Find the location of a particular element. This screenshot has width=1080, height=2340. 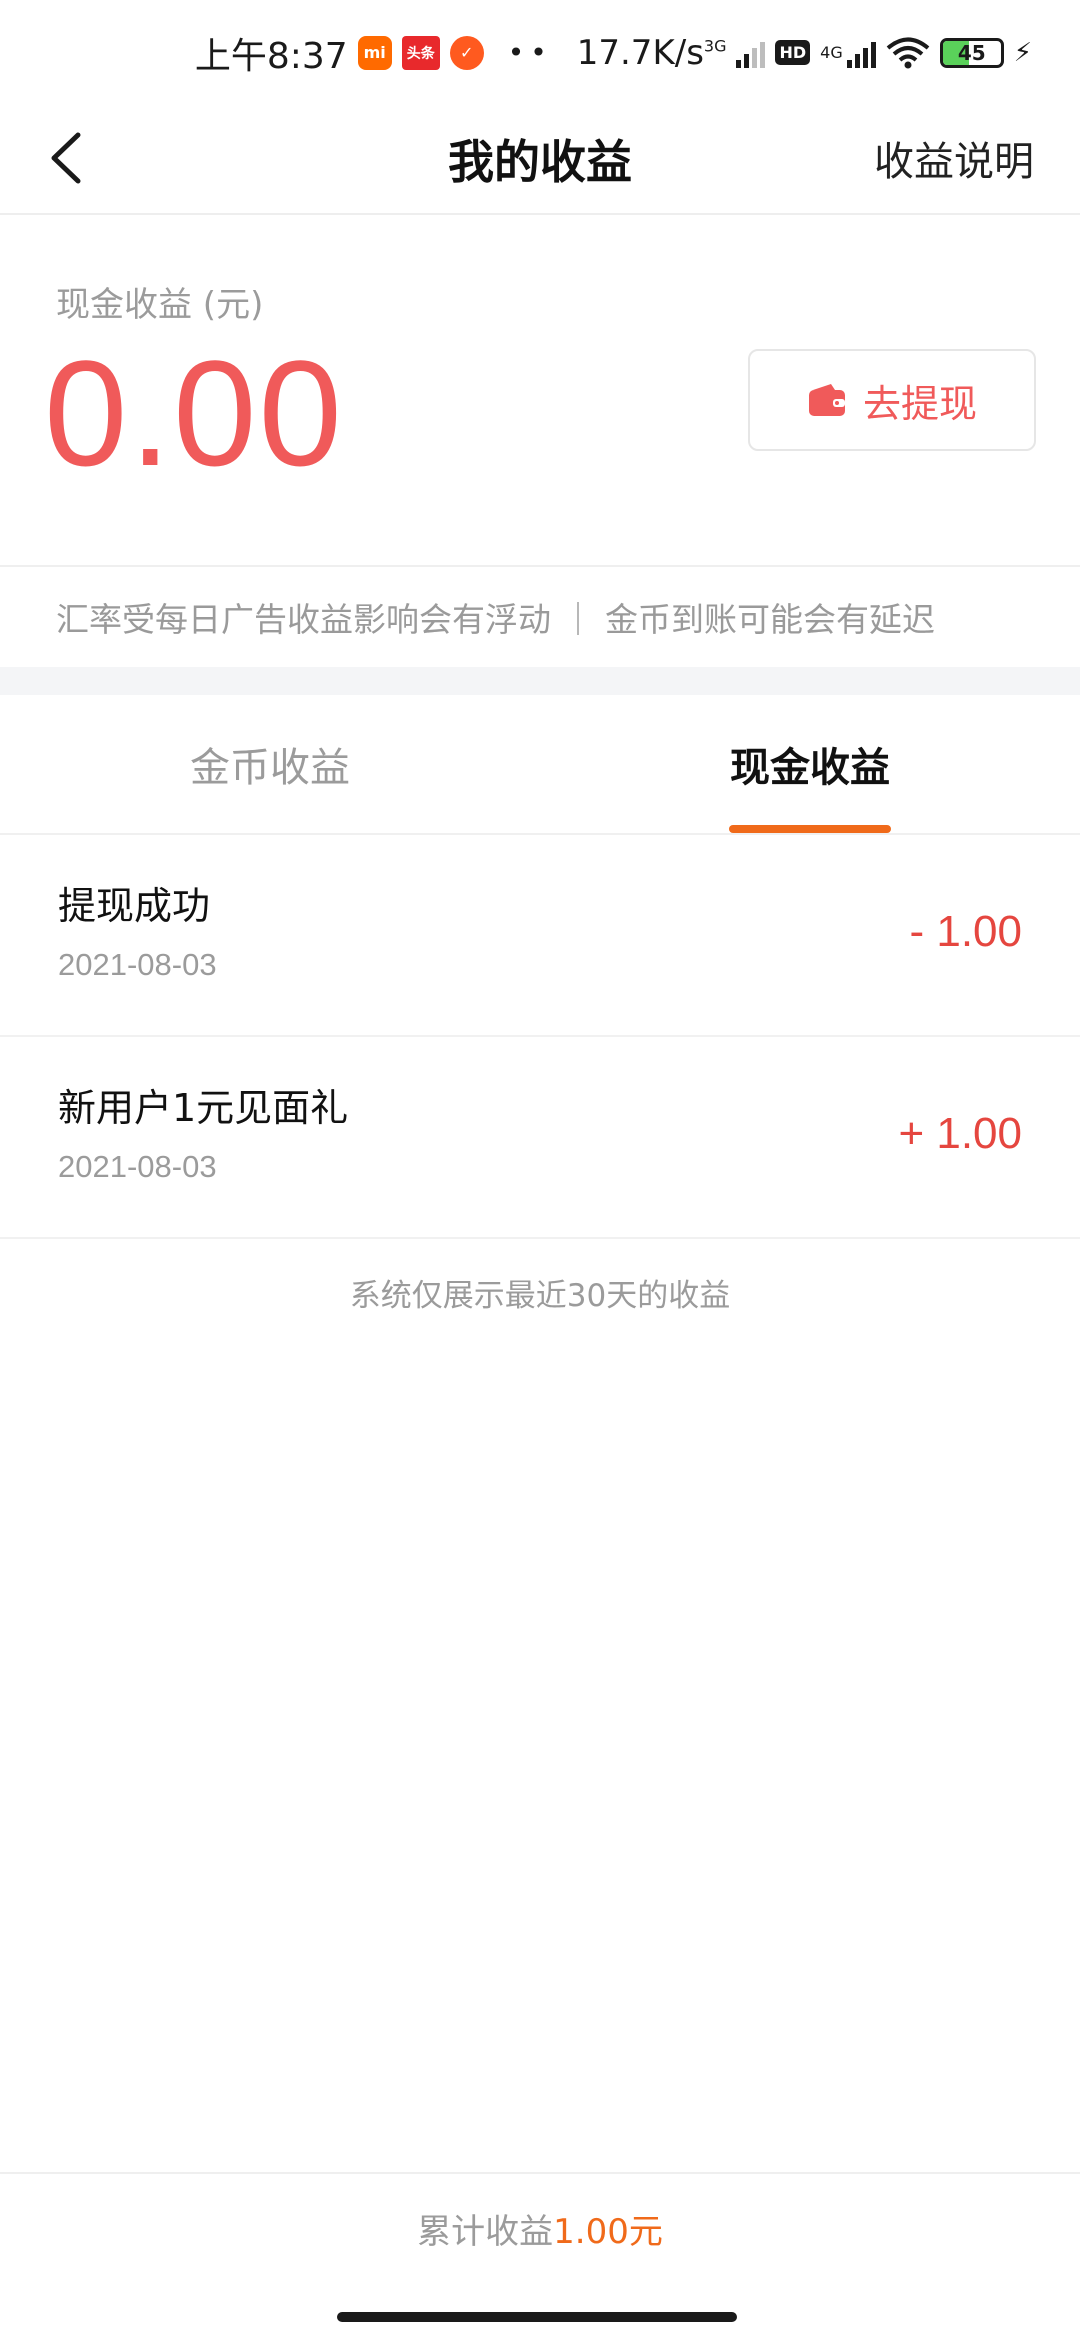

section-divider is located at coordinates (540, 681).